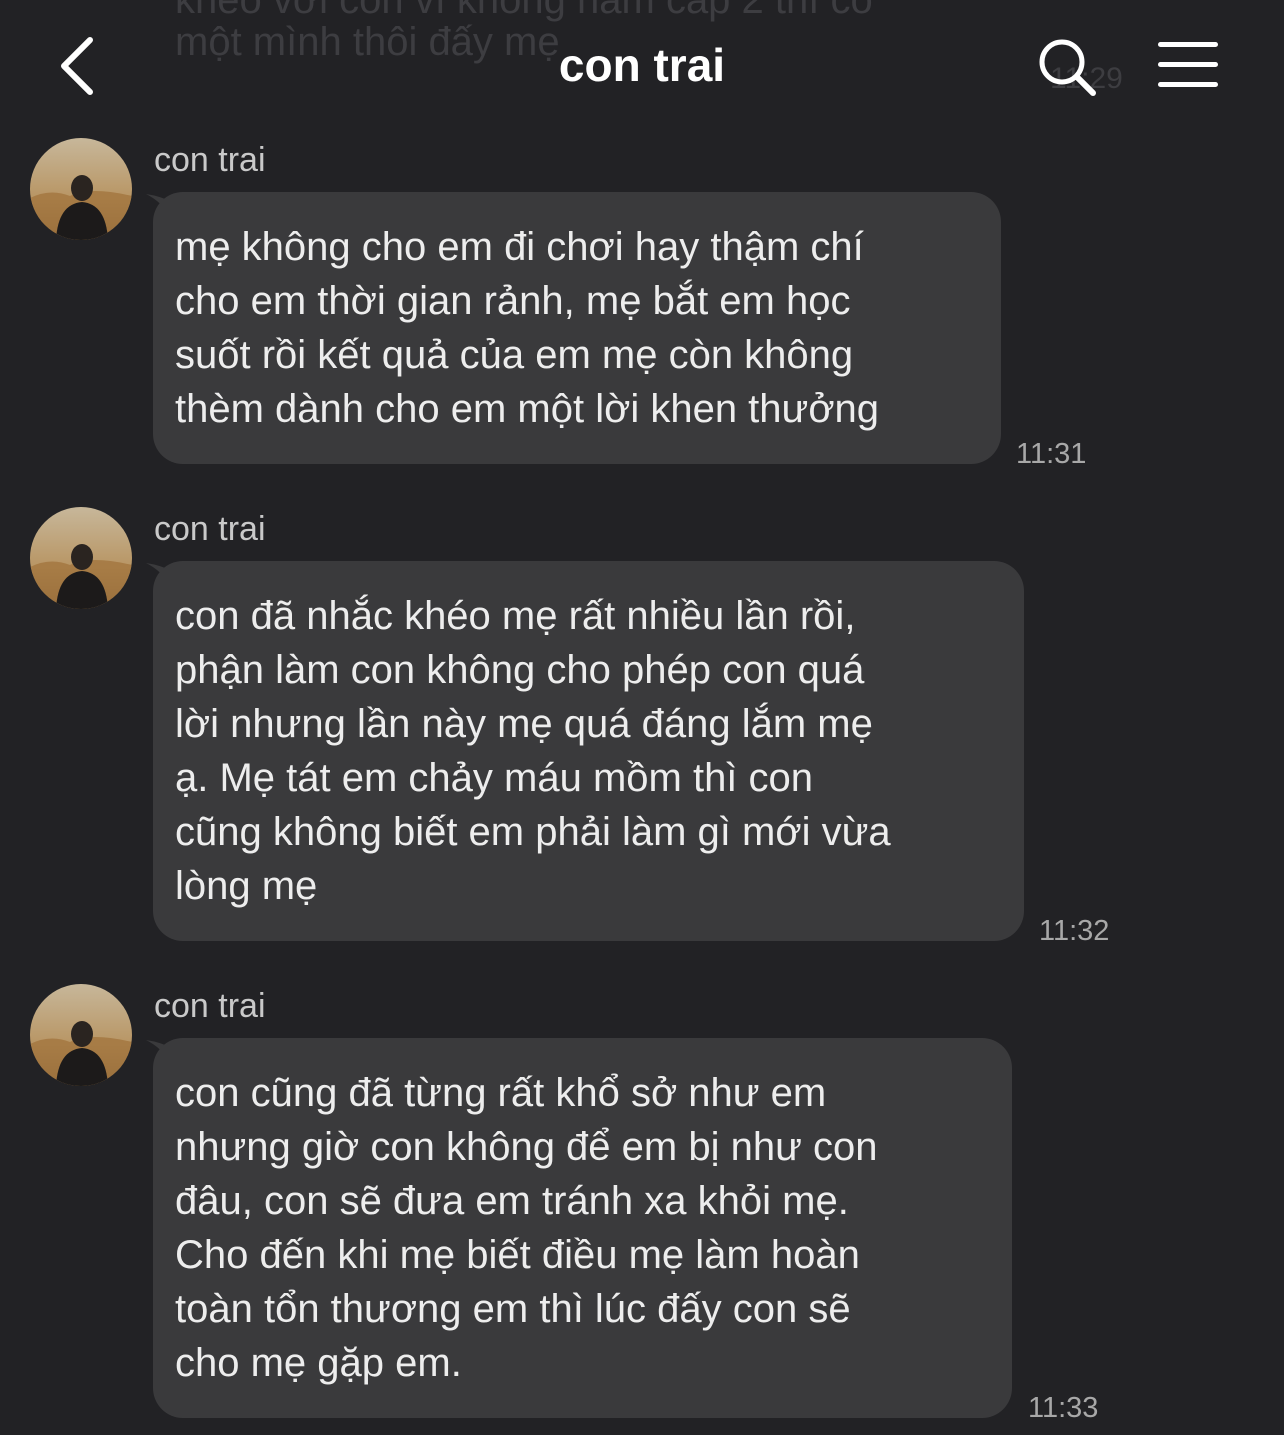  I want to click on menu-button, so click(1188, 65).